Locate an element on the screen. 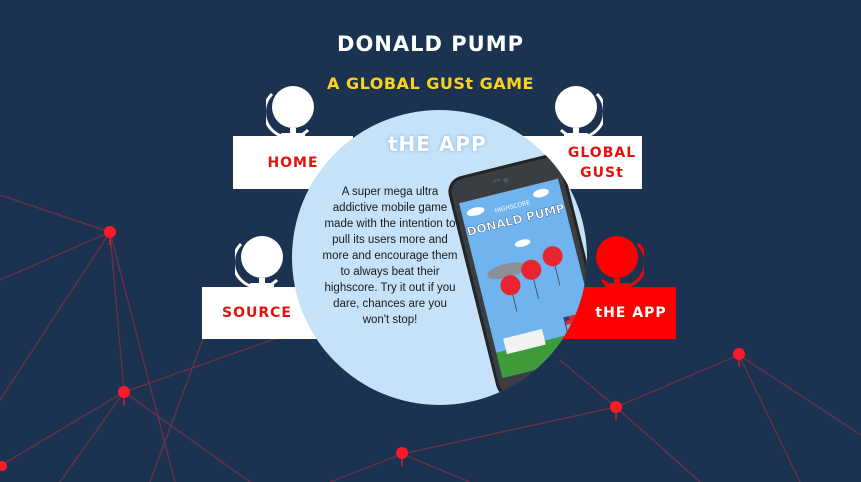  page-title: DONALD PUMP is located at coordinates (430, 44).